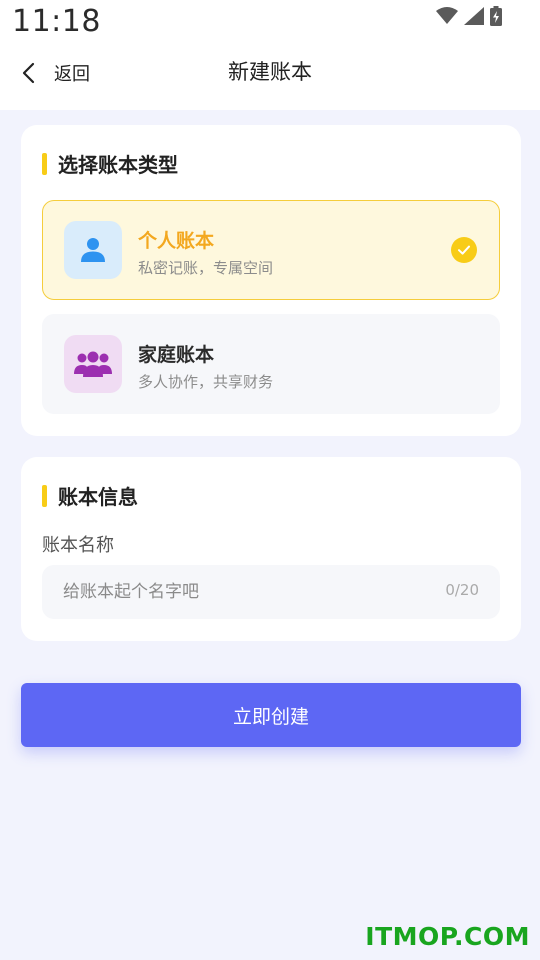  Describe the element at coordinates (447, 936) in the screenshot. I see `watermark-logo: ITMOP.COM` at that location.